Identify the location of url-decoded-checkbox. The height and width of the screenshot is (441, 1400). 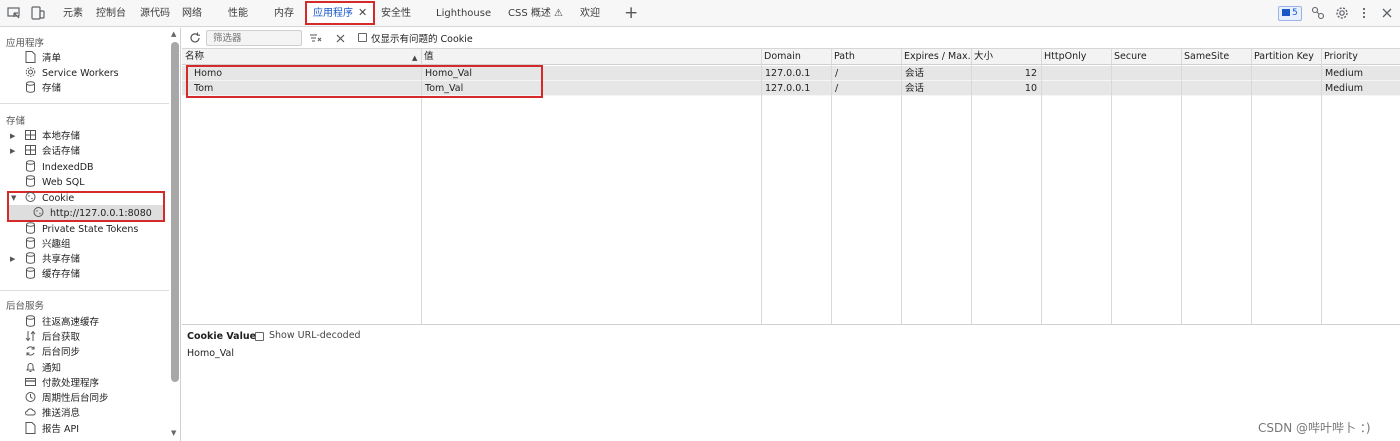
(259, 336).